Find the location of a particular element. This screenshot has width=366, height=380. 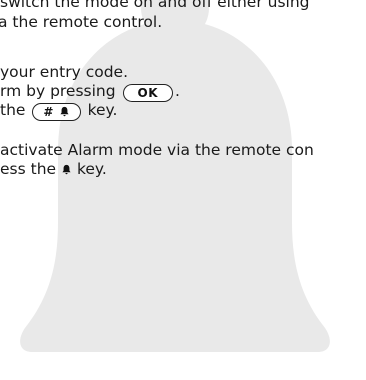

text-line-5-end: key. is located at coordinates (102, 110).